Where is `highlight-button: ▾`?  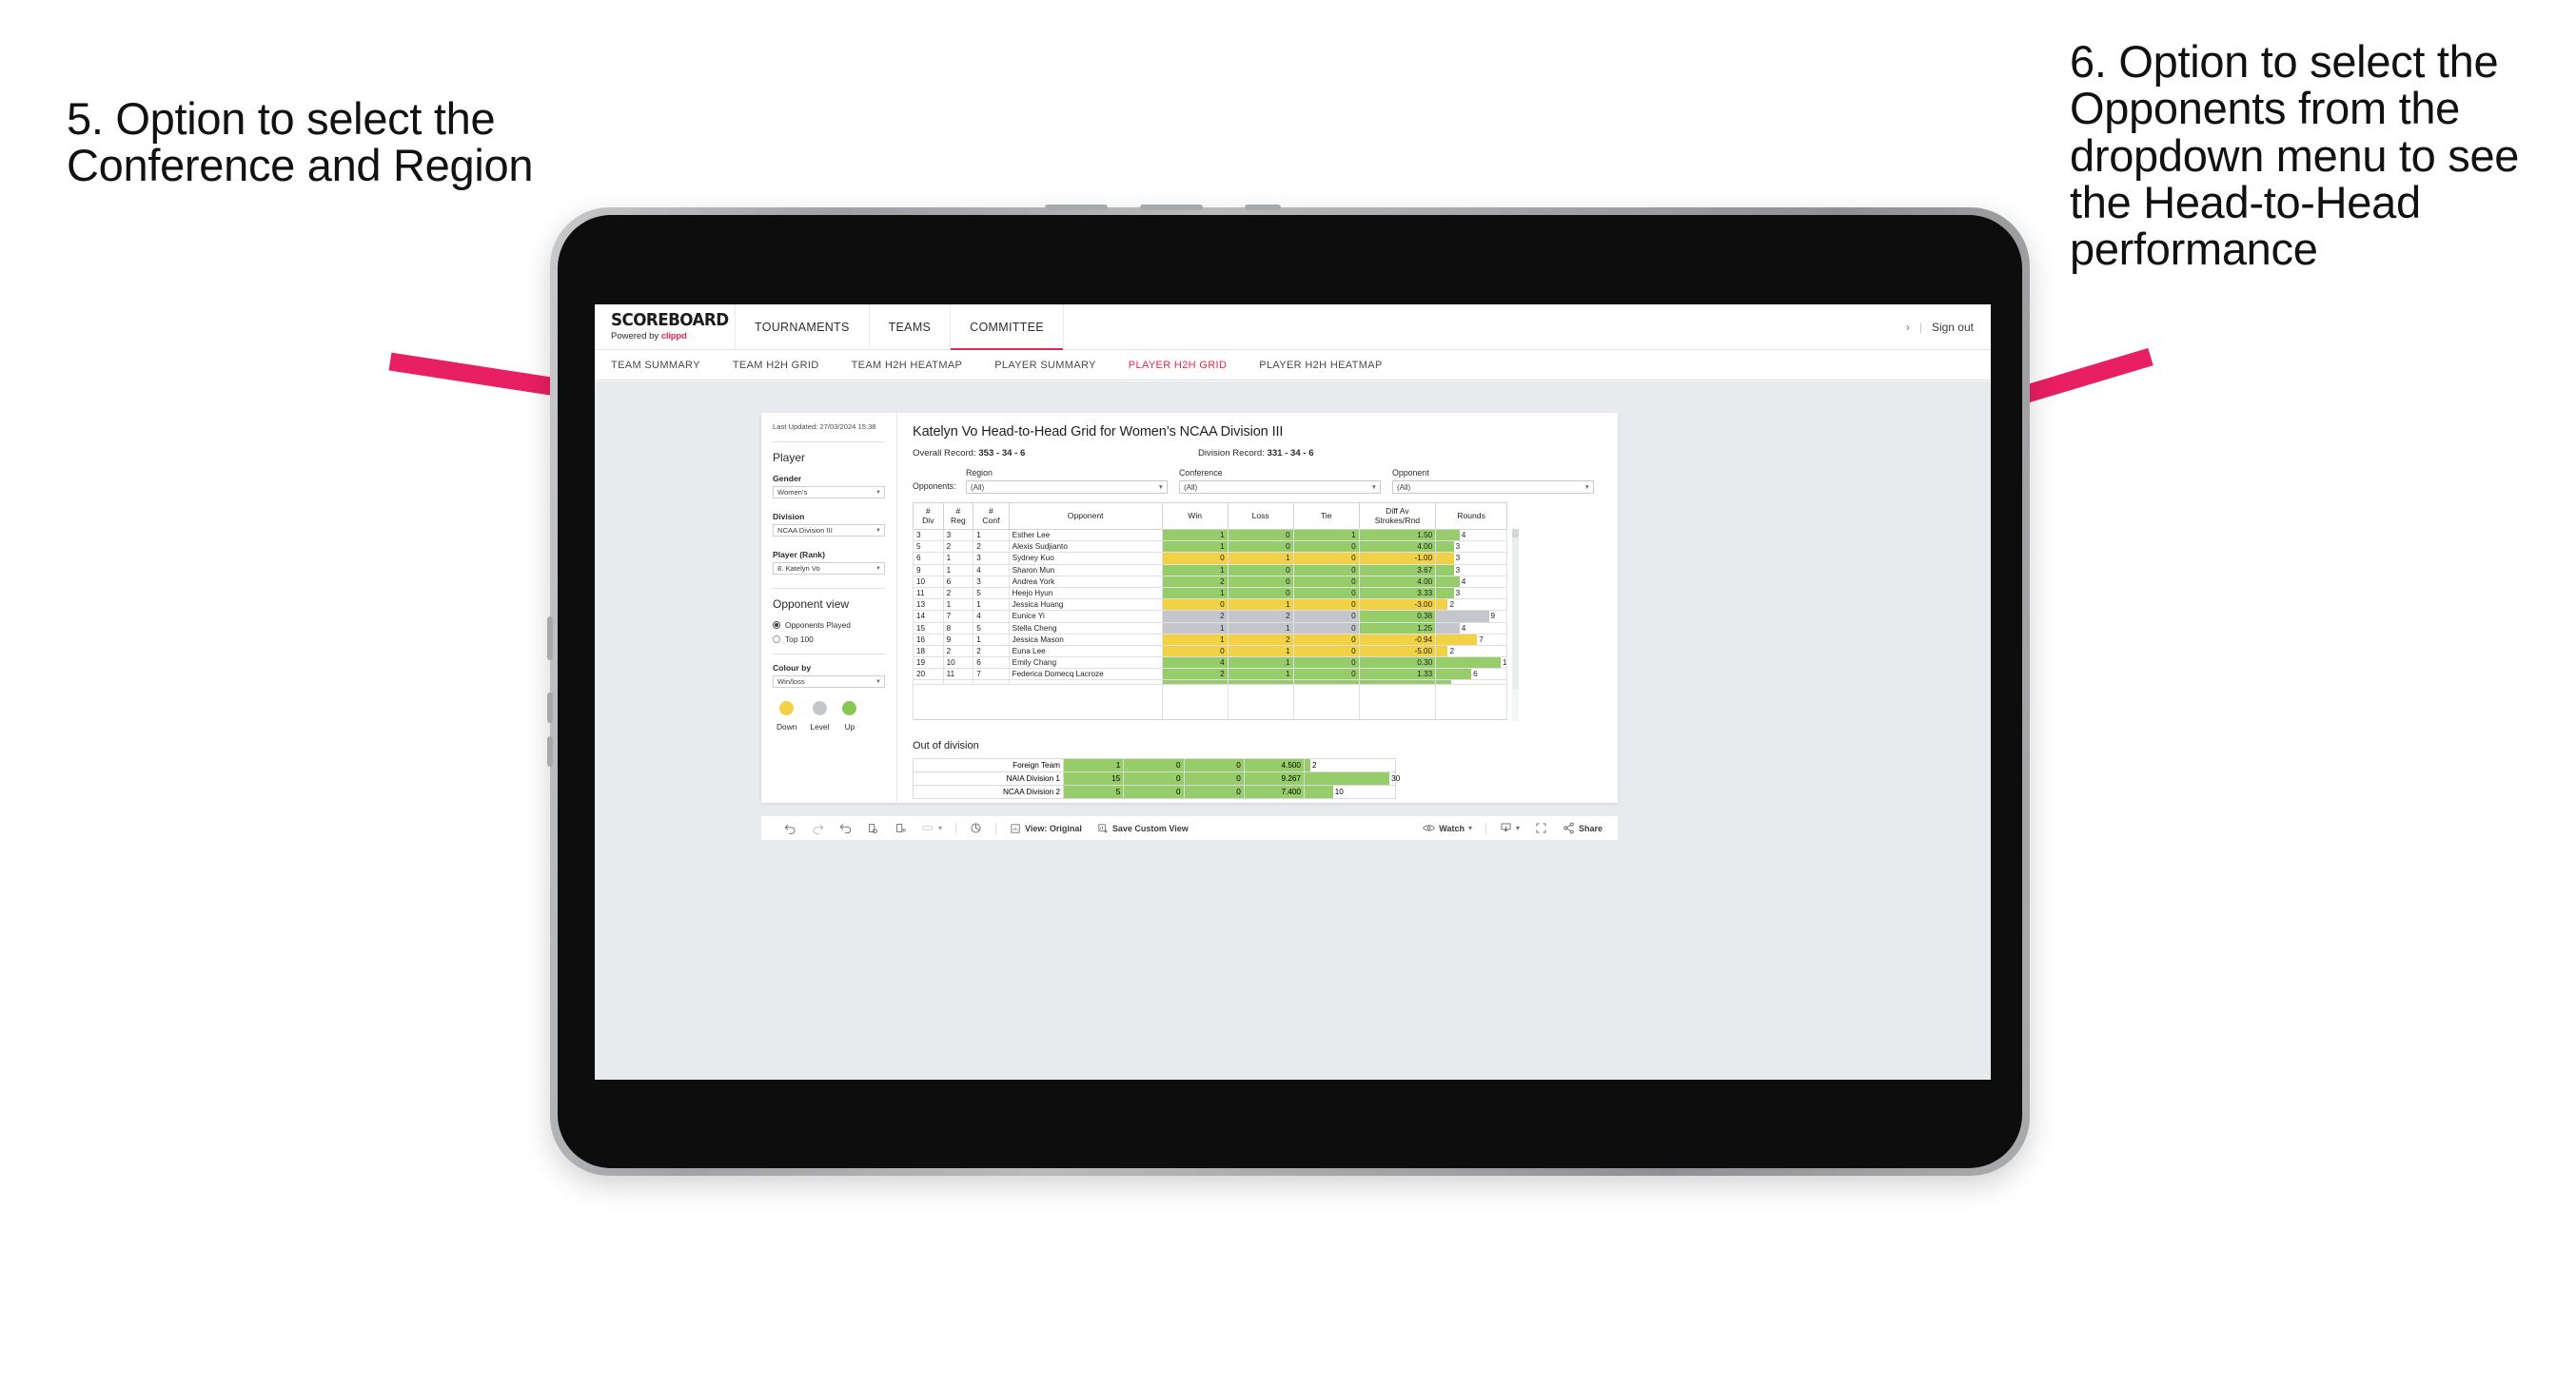
highlight-button: ▾ is located at coordinates (932, 828).